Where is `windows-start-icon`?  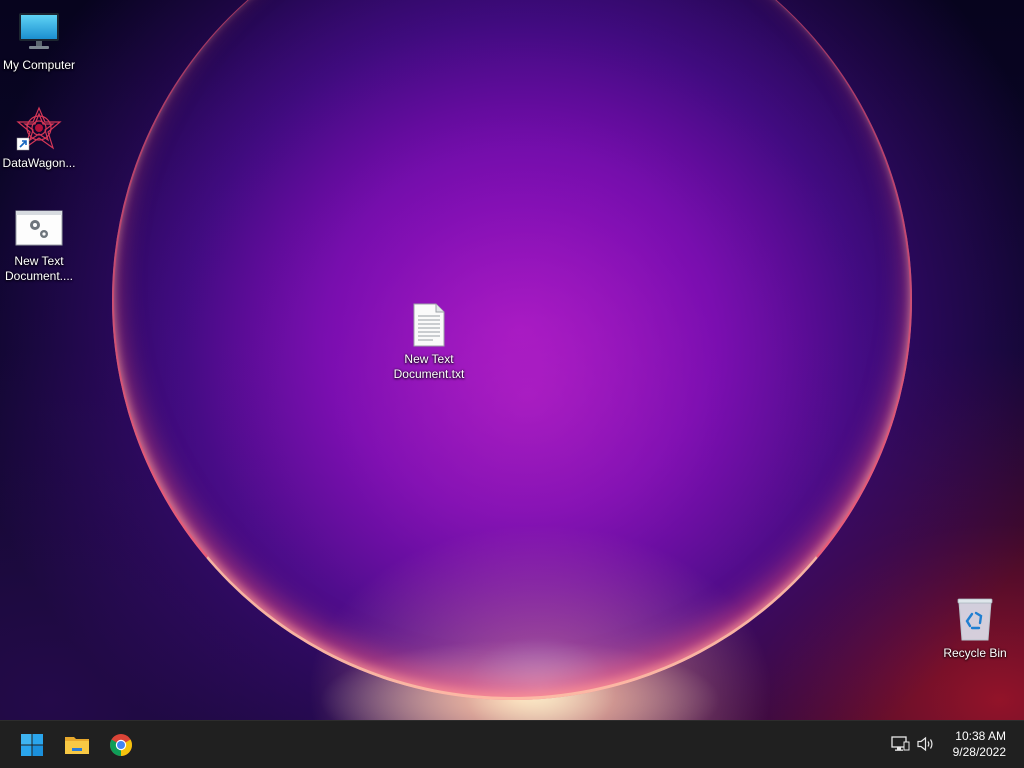 windows-start-icon is located at coordinates (32, 745).